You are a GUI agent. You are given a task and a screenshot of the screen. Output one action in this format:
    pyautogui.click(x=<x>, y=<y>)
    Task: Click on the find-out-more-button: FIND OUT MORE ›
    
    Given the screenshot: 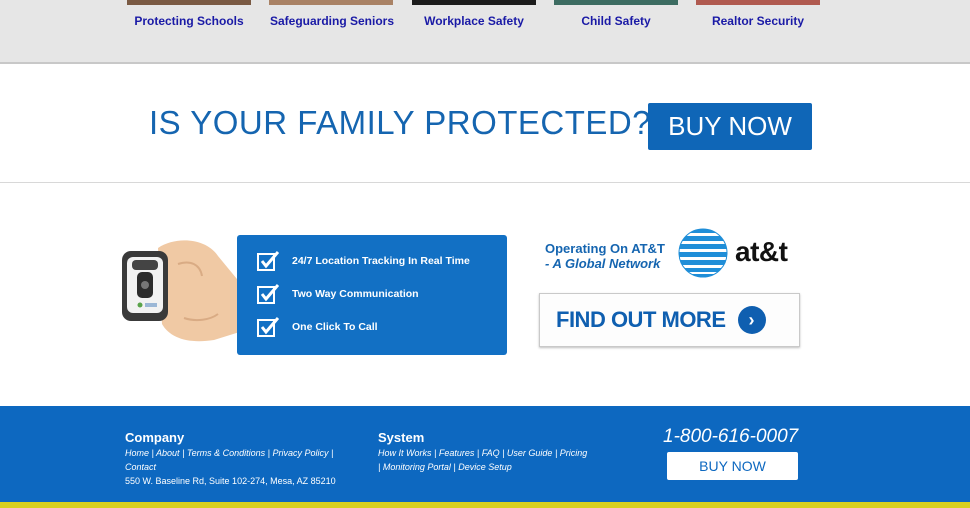 What is the action you would take?
    pyautogui.click(x=669, y=320)
    